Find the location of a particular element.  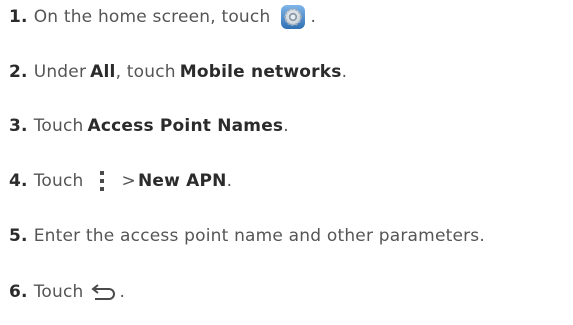

new-apn-label: New APN is located at coordinates (182, 181).